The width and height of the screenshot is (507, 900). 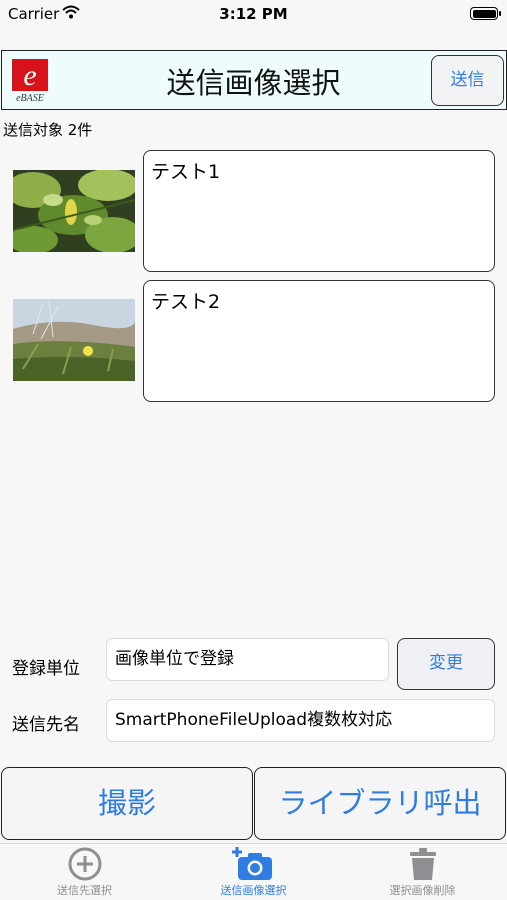 What do you see at coordinates (253, 14) in the screenshot?
I see `status-time: 3:12 PM` at bounding box center [253, 14].